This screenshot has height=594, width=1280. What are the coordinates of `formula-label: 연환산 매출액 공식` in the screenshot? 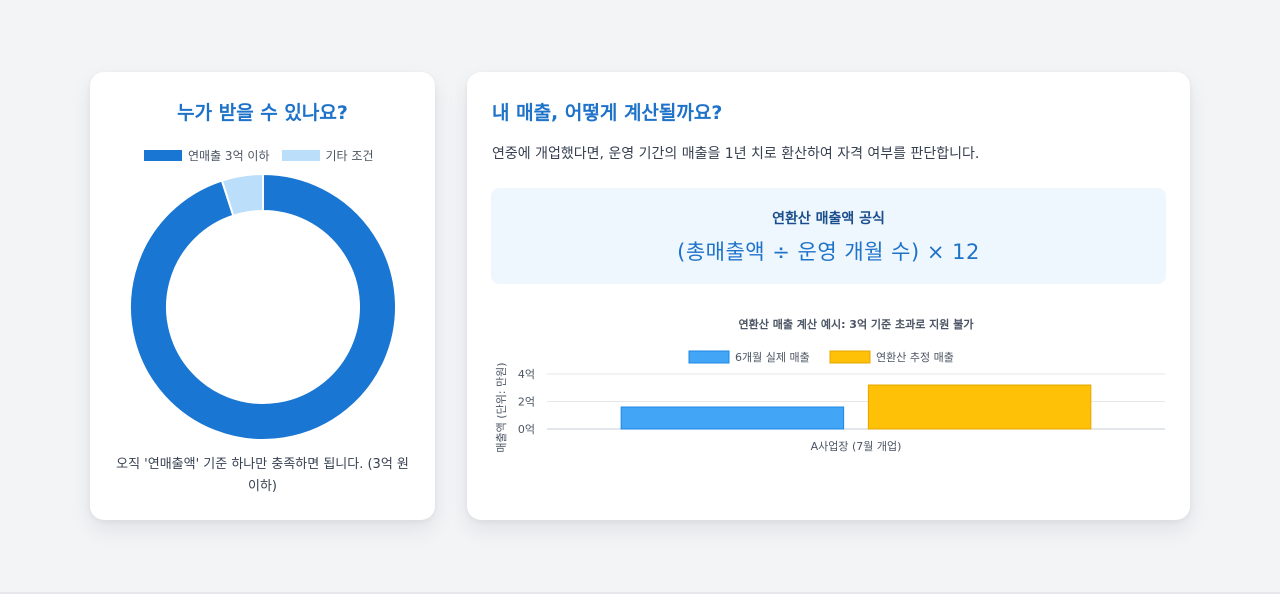 It's located at (828, 219).